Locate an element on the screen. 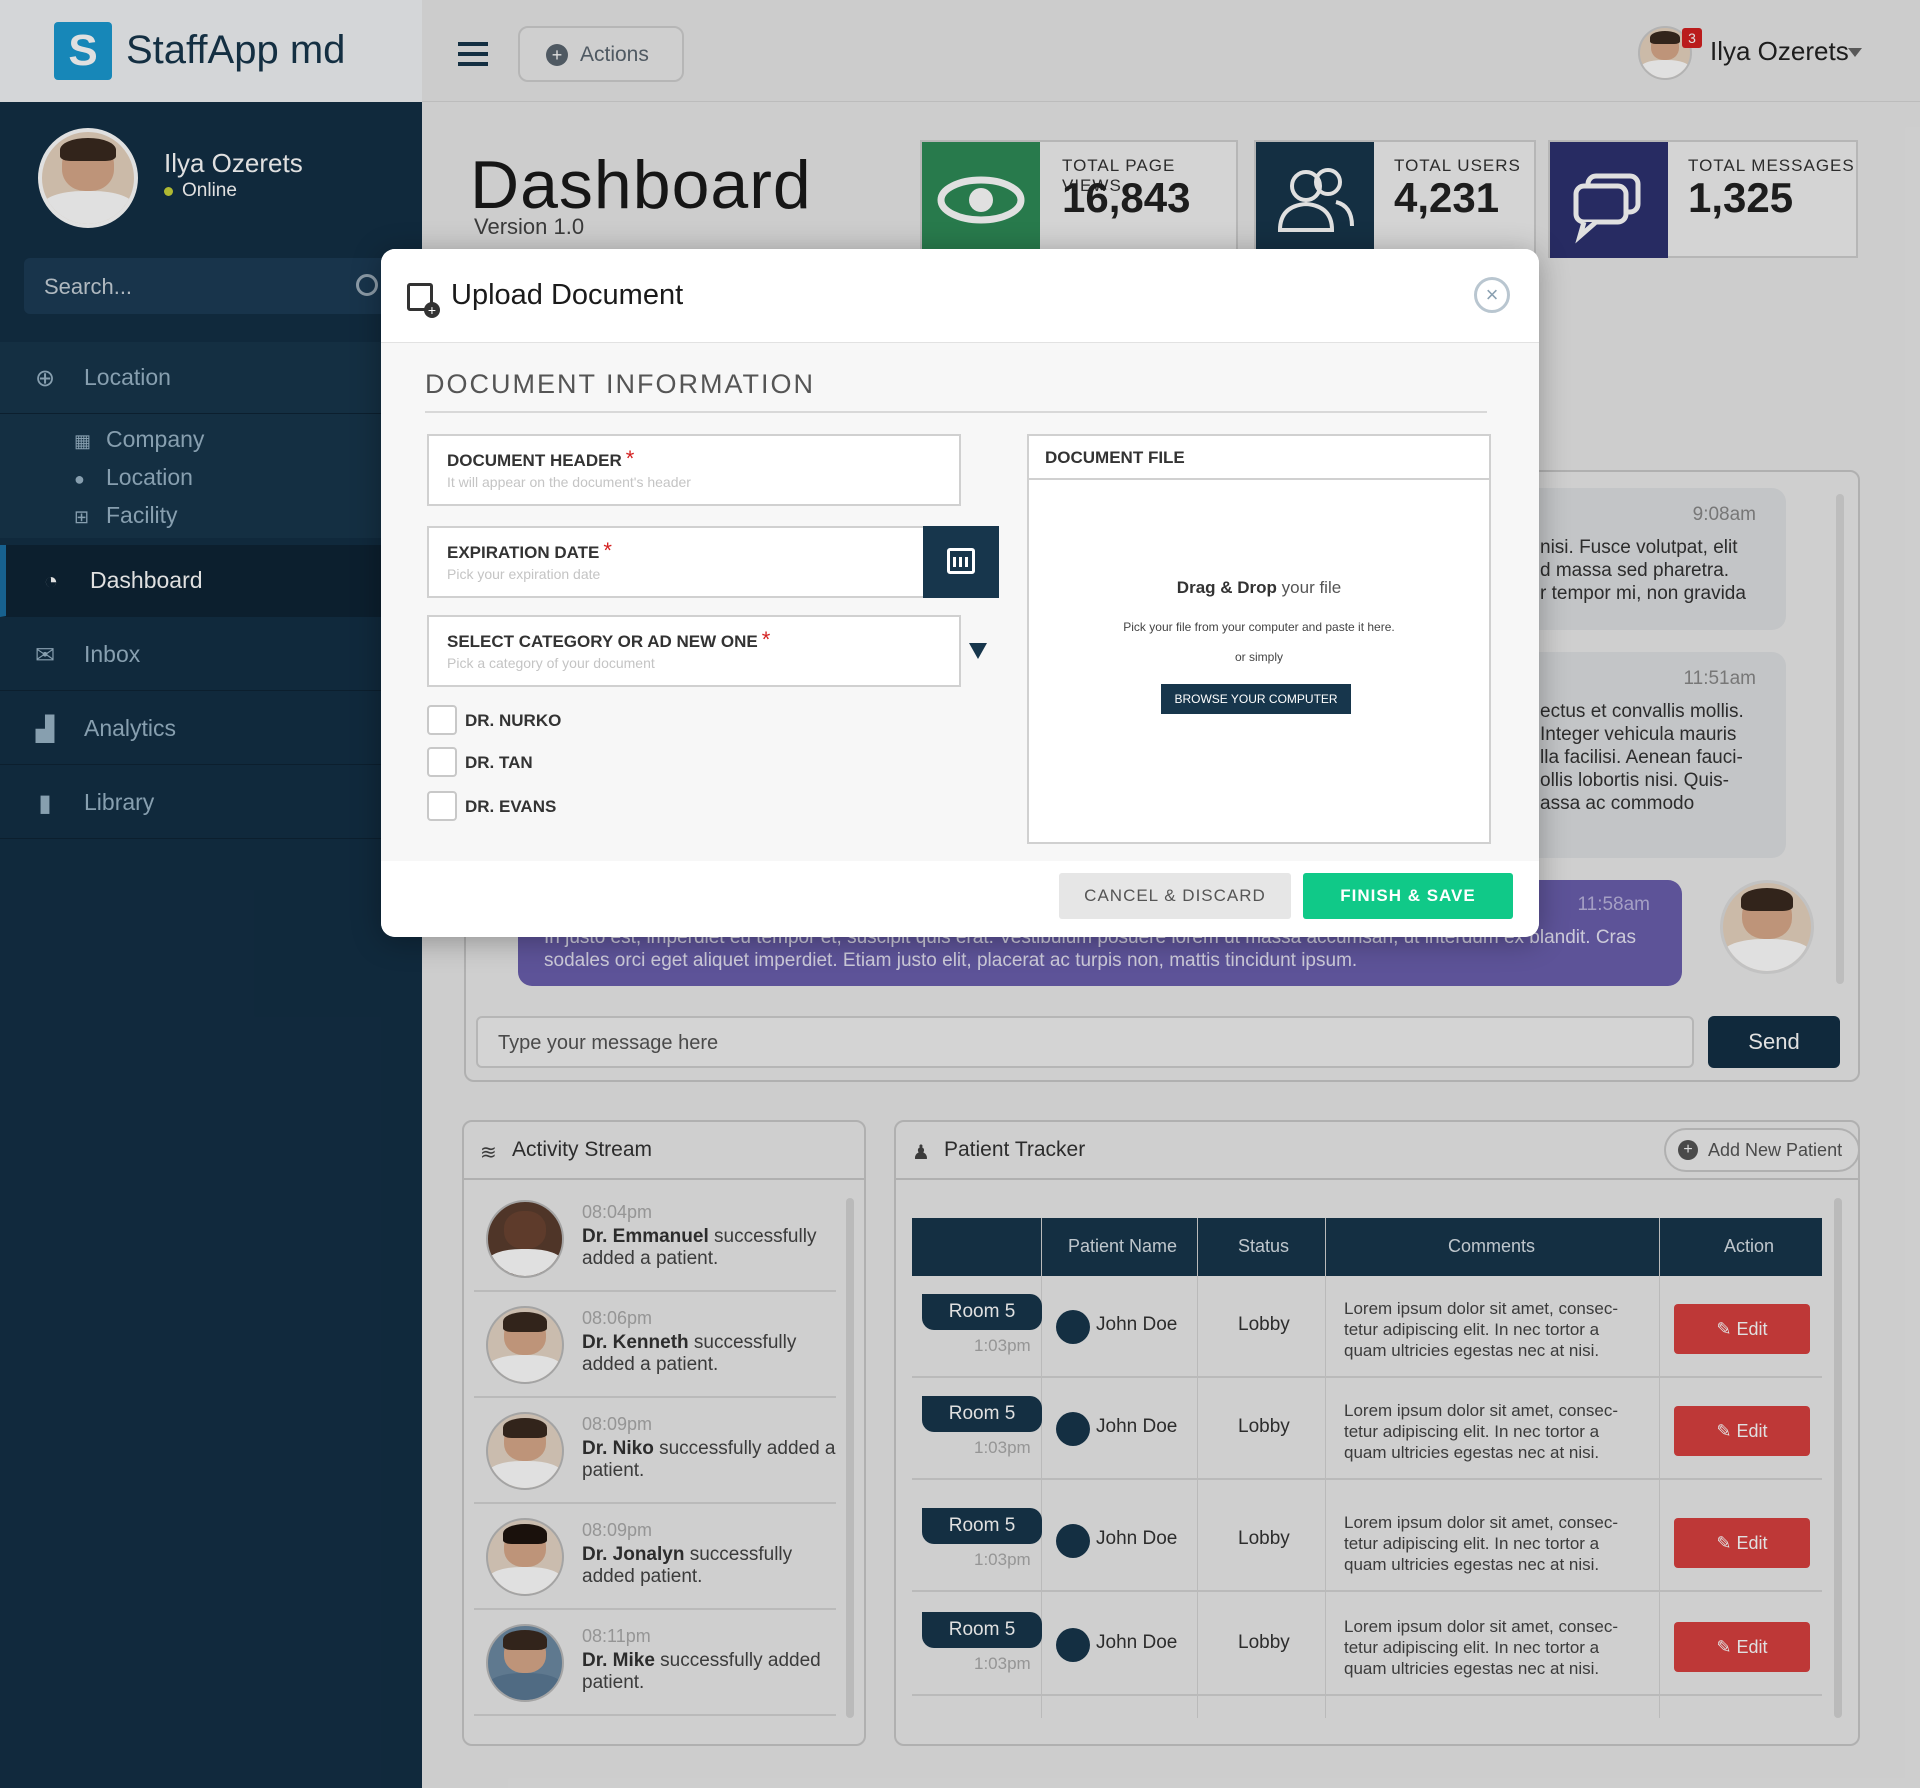 This screenshot has height=1788, width=1920. section-divider is located at coordinates (956, 412).